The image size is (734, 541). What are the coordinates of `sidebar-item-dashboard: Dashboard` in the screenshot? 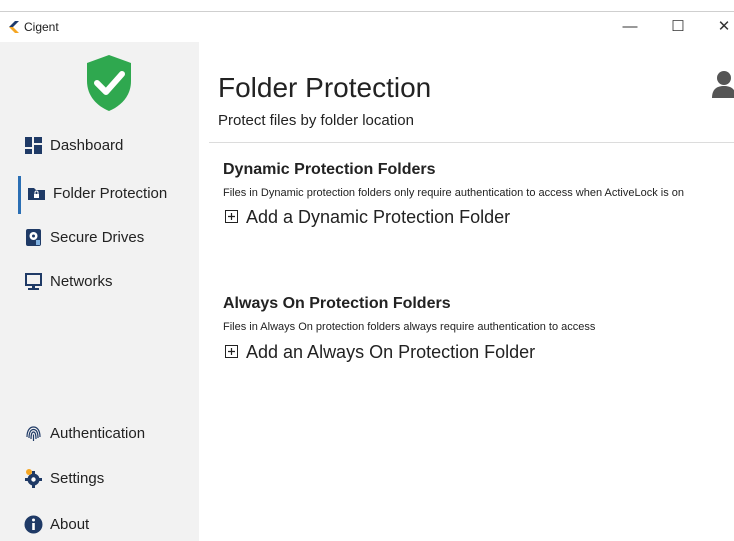 It's located at (99, 145).